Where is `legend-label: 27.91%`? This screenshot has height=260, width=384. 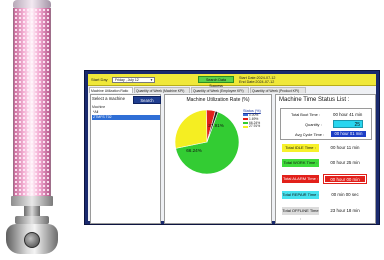
legend-label: 27.91% is located at coordinates (255, 126).